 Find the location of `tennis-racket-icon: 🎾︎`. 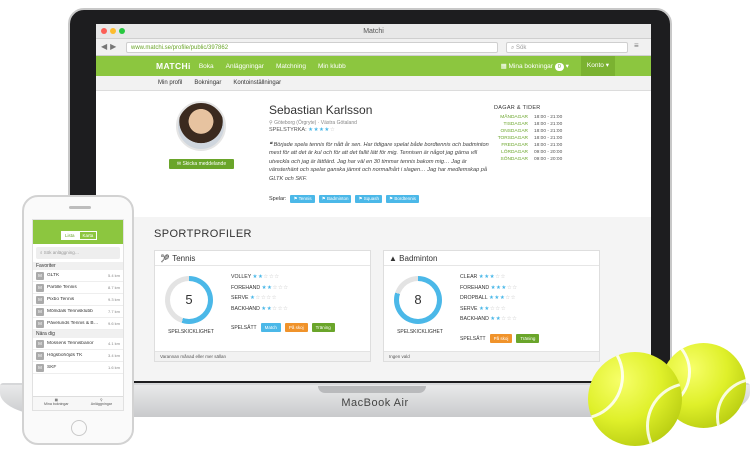

tennis-racket-icon: 🎾︎ is located at coordinates (165, 258).